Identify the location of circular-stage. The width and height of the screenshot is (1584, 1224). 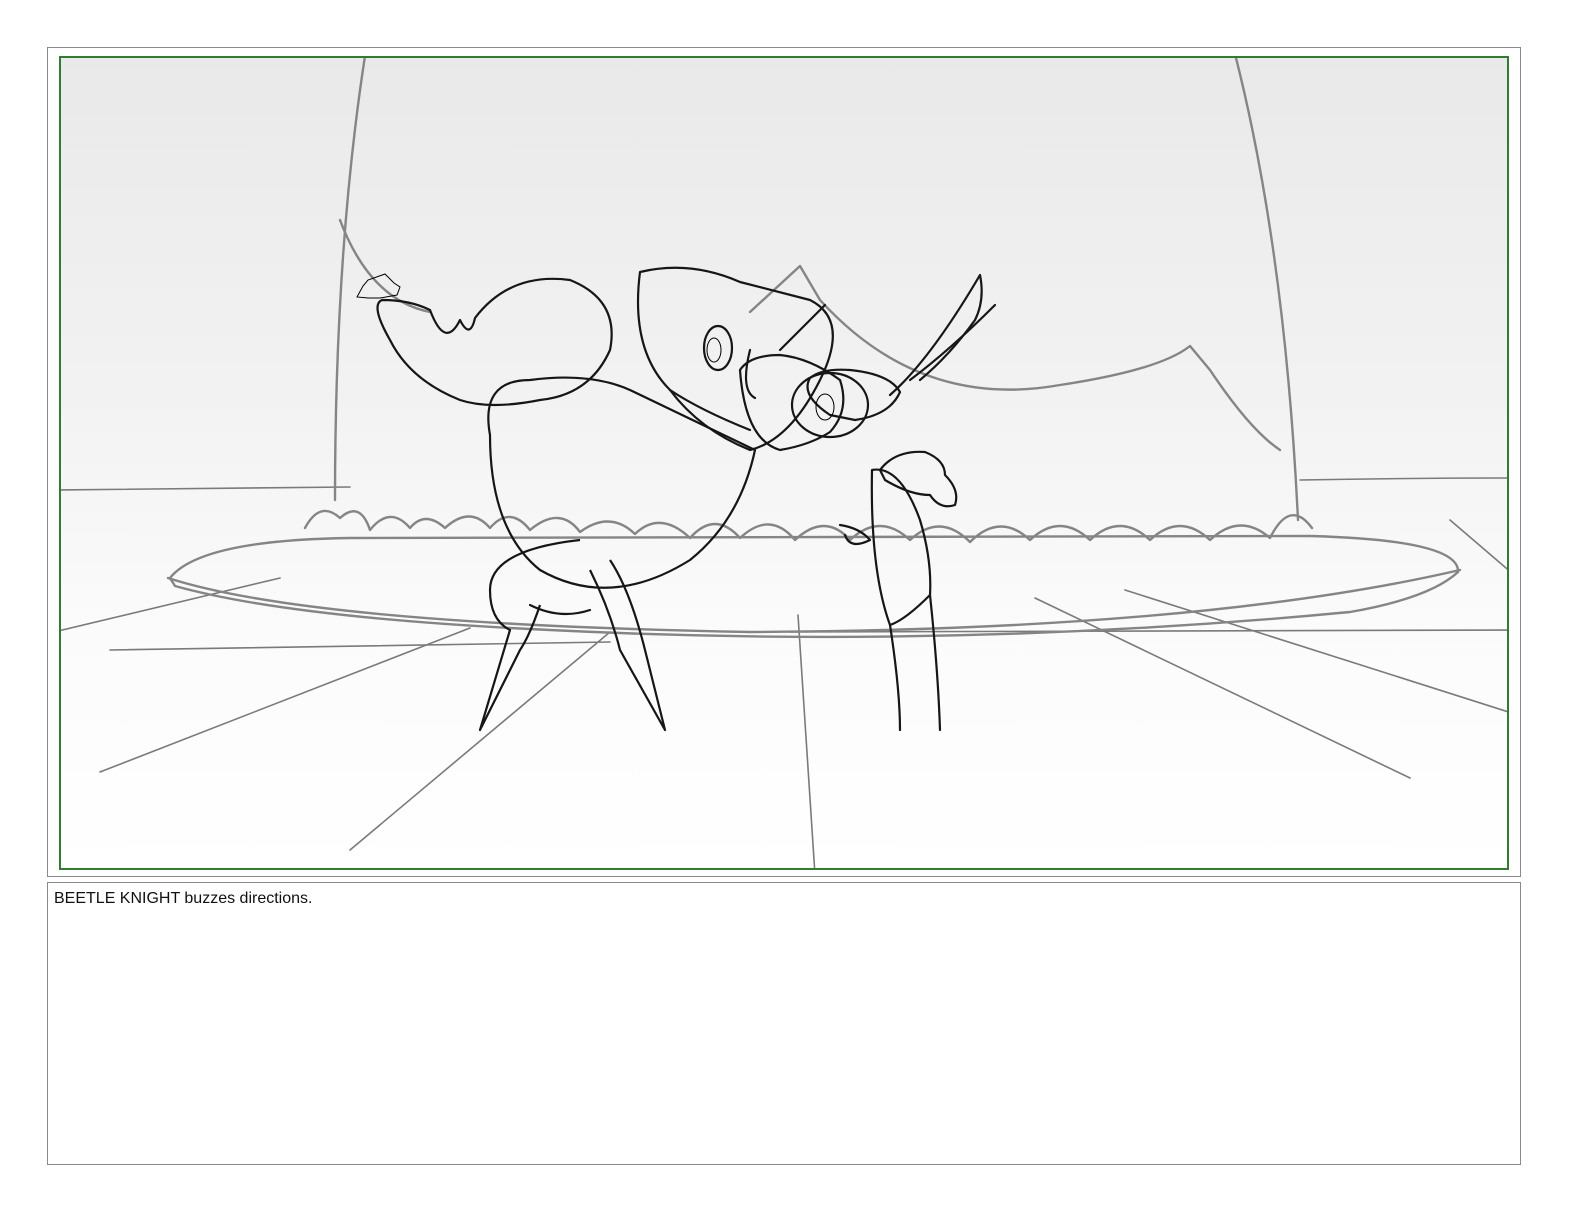
(814, 574).